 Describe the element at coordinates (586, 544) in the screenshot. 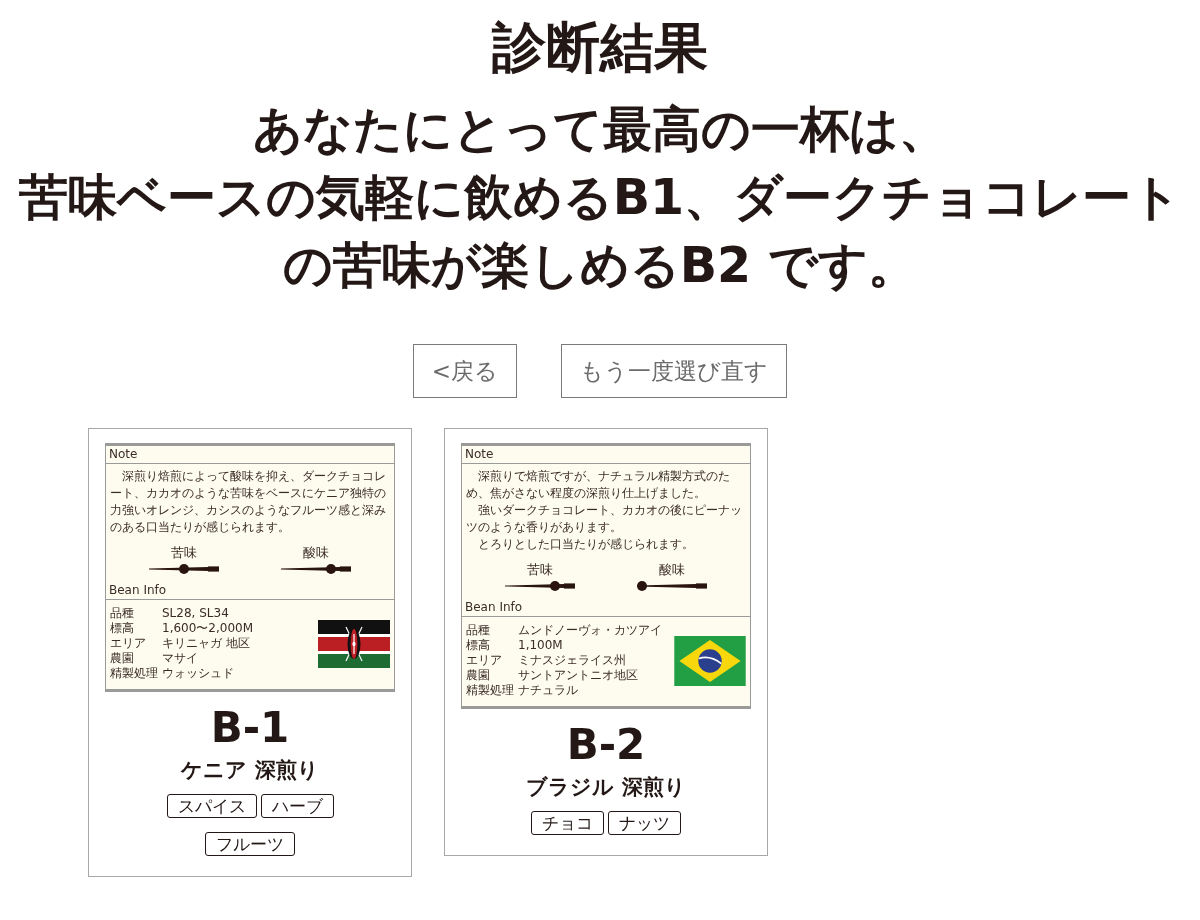

I see `tasting-note: とろりとした口当たりが感じられます。` at that location.